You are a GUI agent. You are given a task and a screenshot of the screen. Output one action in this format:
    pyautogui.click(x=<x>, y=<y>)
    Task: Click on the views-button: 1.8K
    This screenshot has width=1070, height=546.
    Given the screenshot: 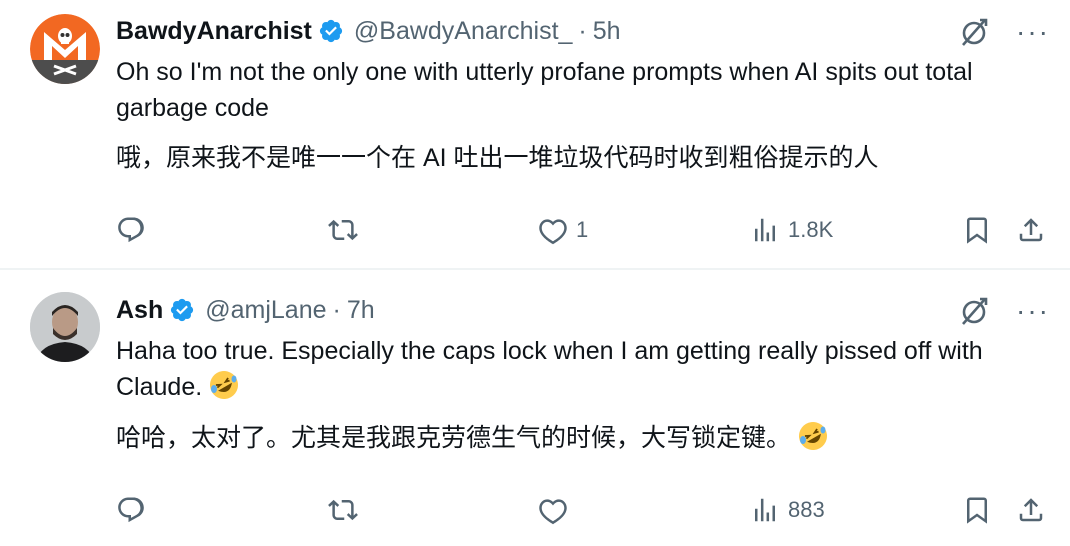 What is the action you would take?
    pyautogui.click(x=791, y=230)
    